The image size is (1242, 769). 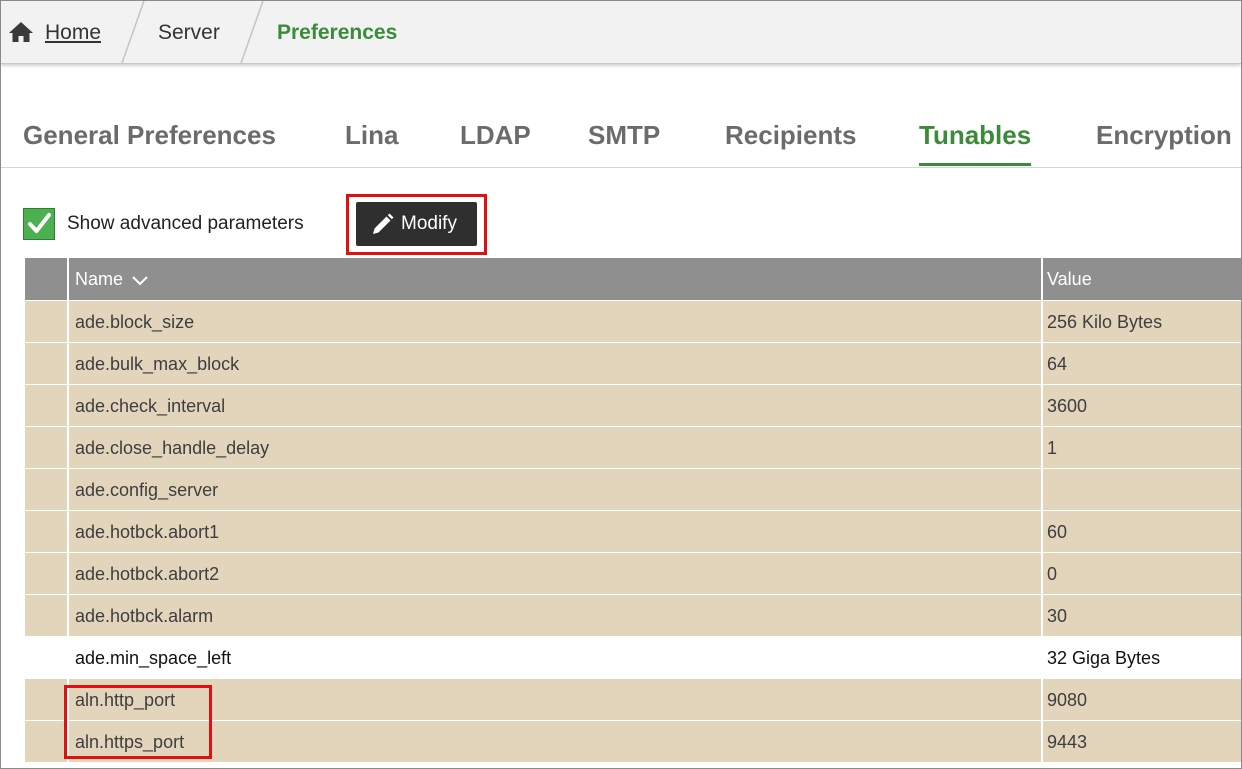 I want to click on row-value: 64, so click(x=1057, y=364).